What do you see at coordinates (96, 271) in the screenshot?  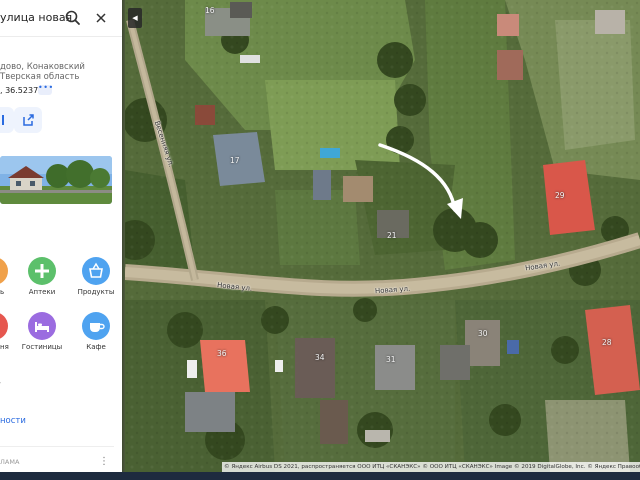 I see `basket-icon` at bounding box center [96, 271].